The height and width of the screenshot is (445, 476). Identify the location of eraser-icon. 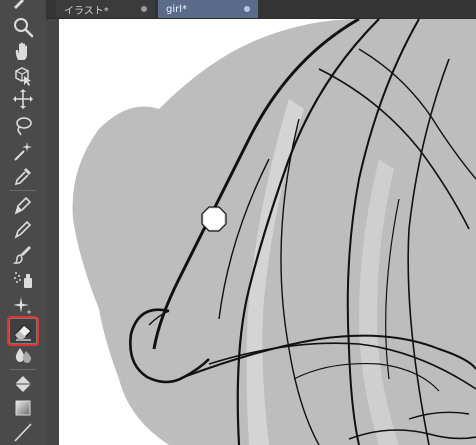
(23, 331).